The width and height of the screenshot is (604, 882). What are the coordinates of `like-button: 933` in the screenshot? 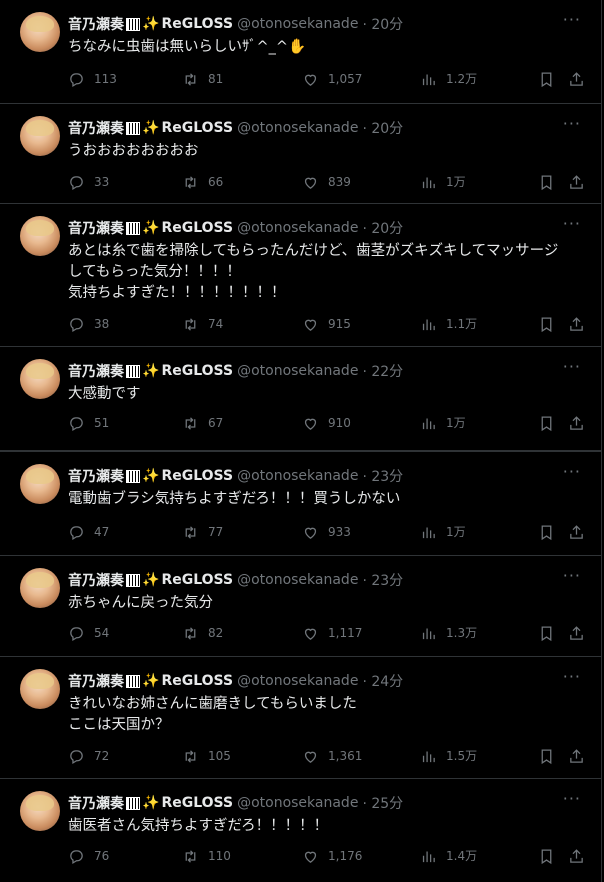 It's located at (326, 532).